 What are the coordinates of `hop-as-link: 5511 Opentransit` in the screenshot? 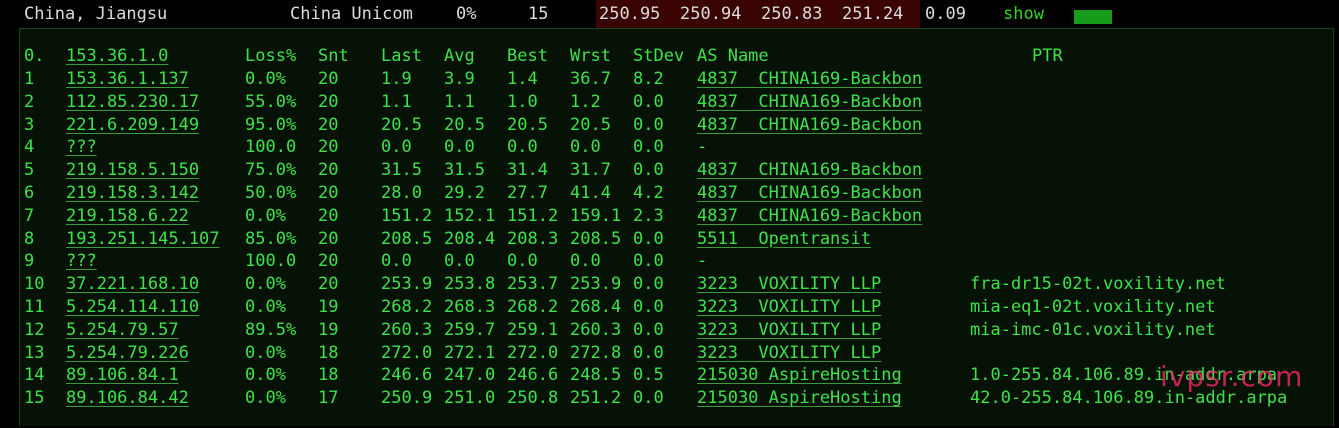 It's located at (784, 239).